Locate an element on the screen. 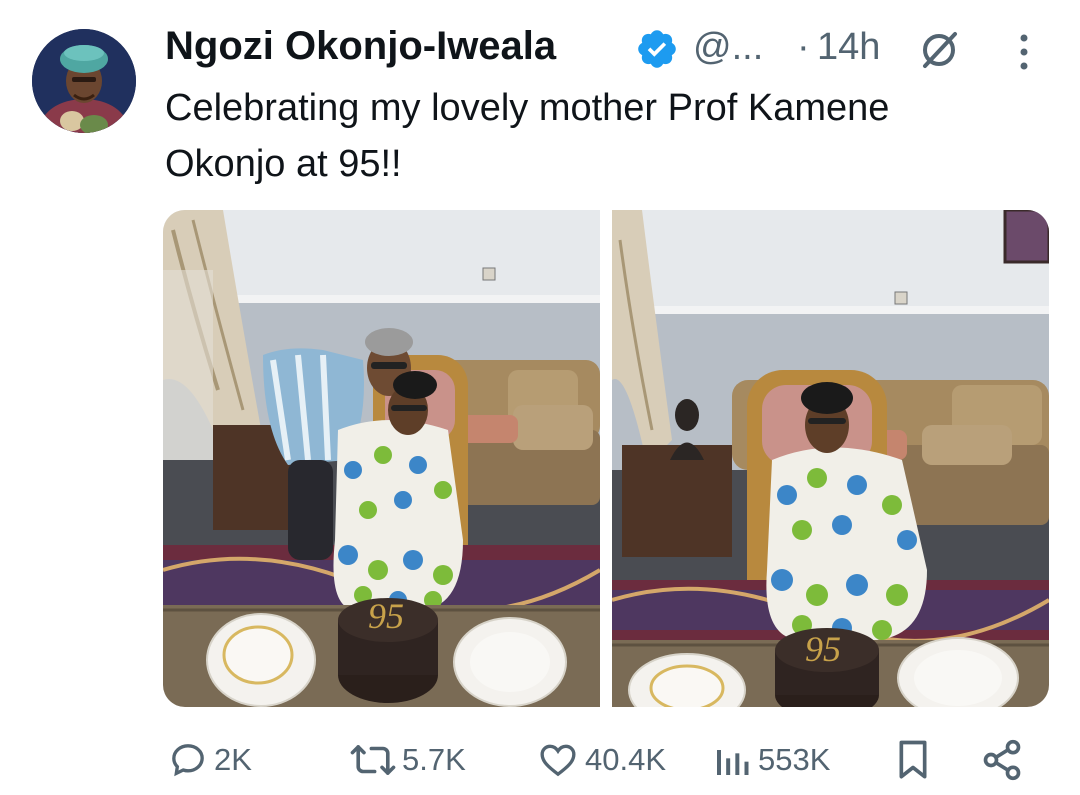  views-button: 553K is located at coordinates (771, 760).